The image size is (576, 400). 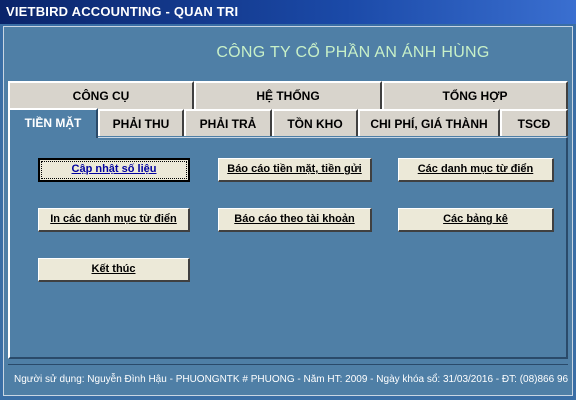 What do you see at coordinates (114, 270) in the screenshot?
I see `exit-button: Kết thúc` at bounding box center [114, 270].